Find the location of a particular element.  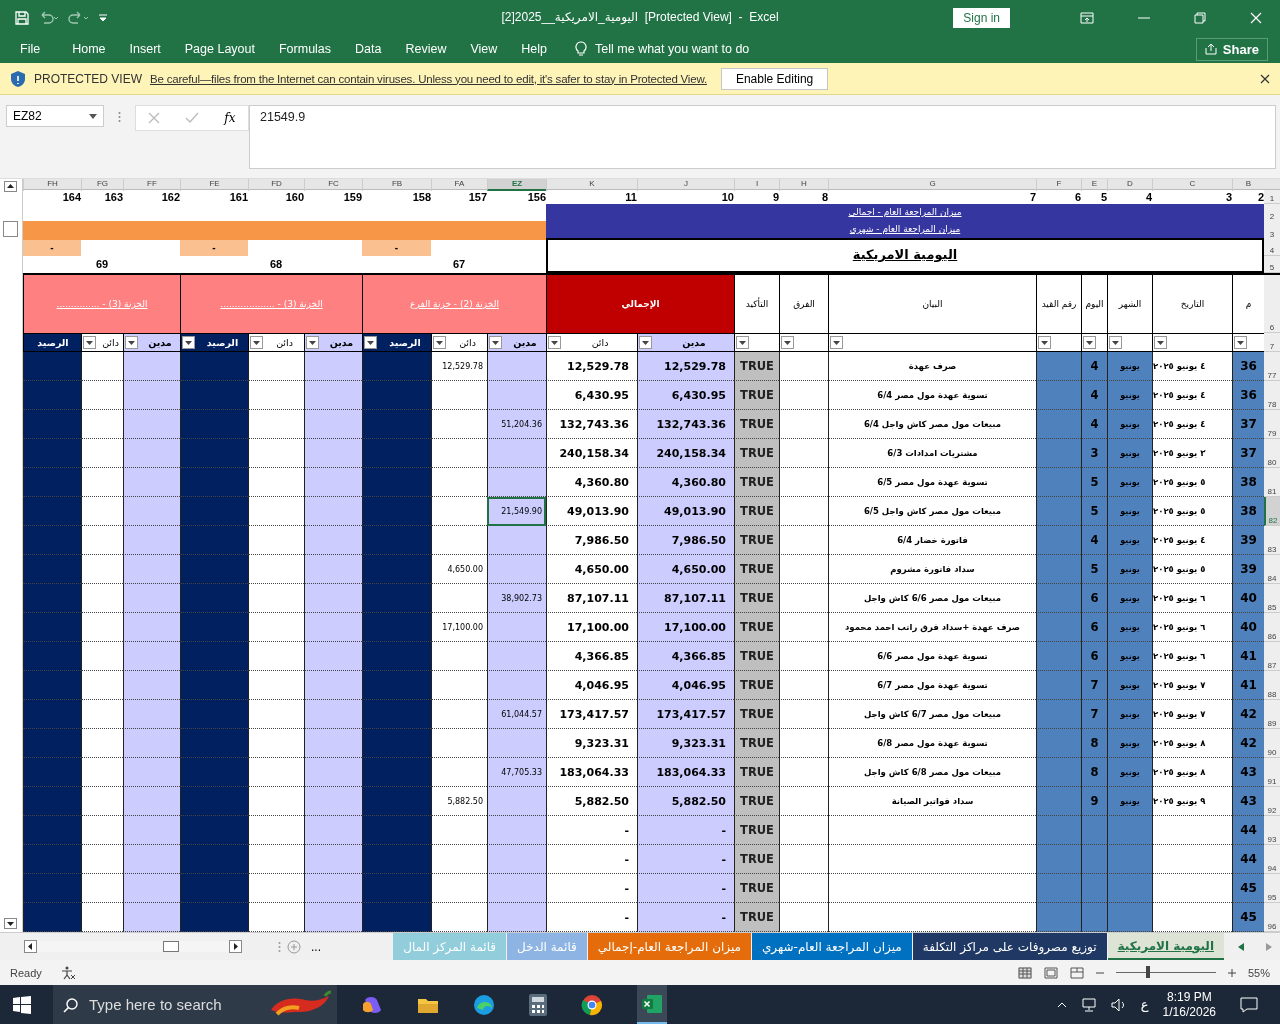

notification-icon is located at coordinates (1249, 1004).